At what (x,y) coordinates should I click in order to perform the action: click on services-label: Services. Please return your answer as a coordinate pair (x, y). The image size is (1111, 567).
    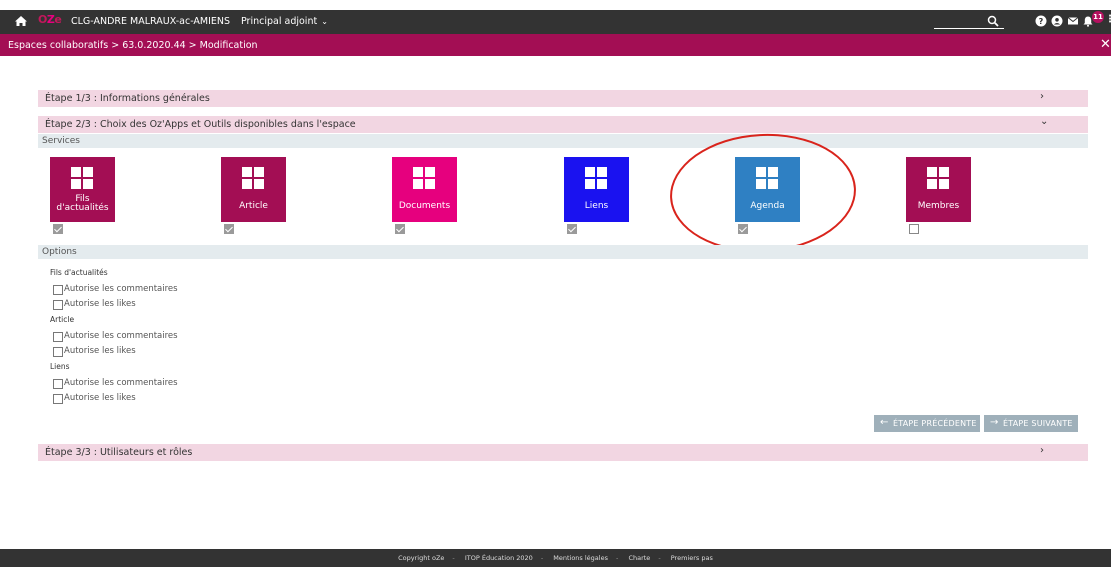
    Looking at the image, I should click on (61, 141).